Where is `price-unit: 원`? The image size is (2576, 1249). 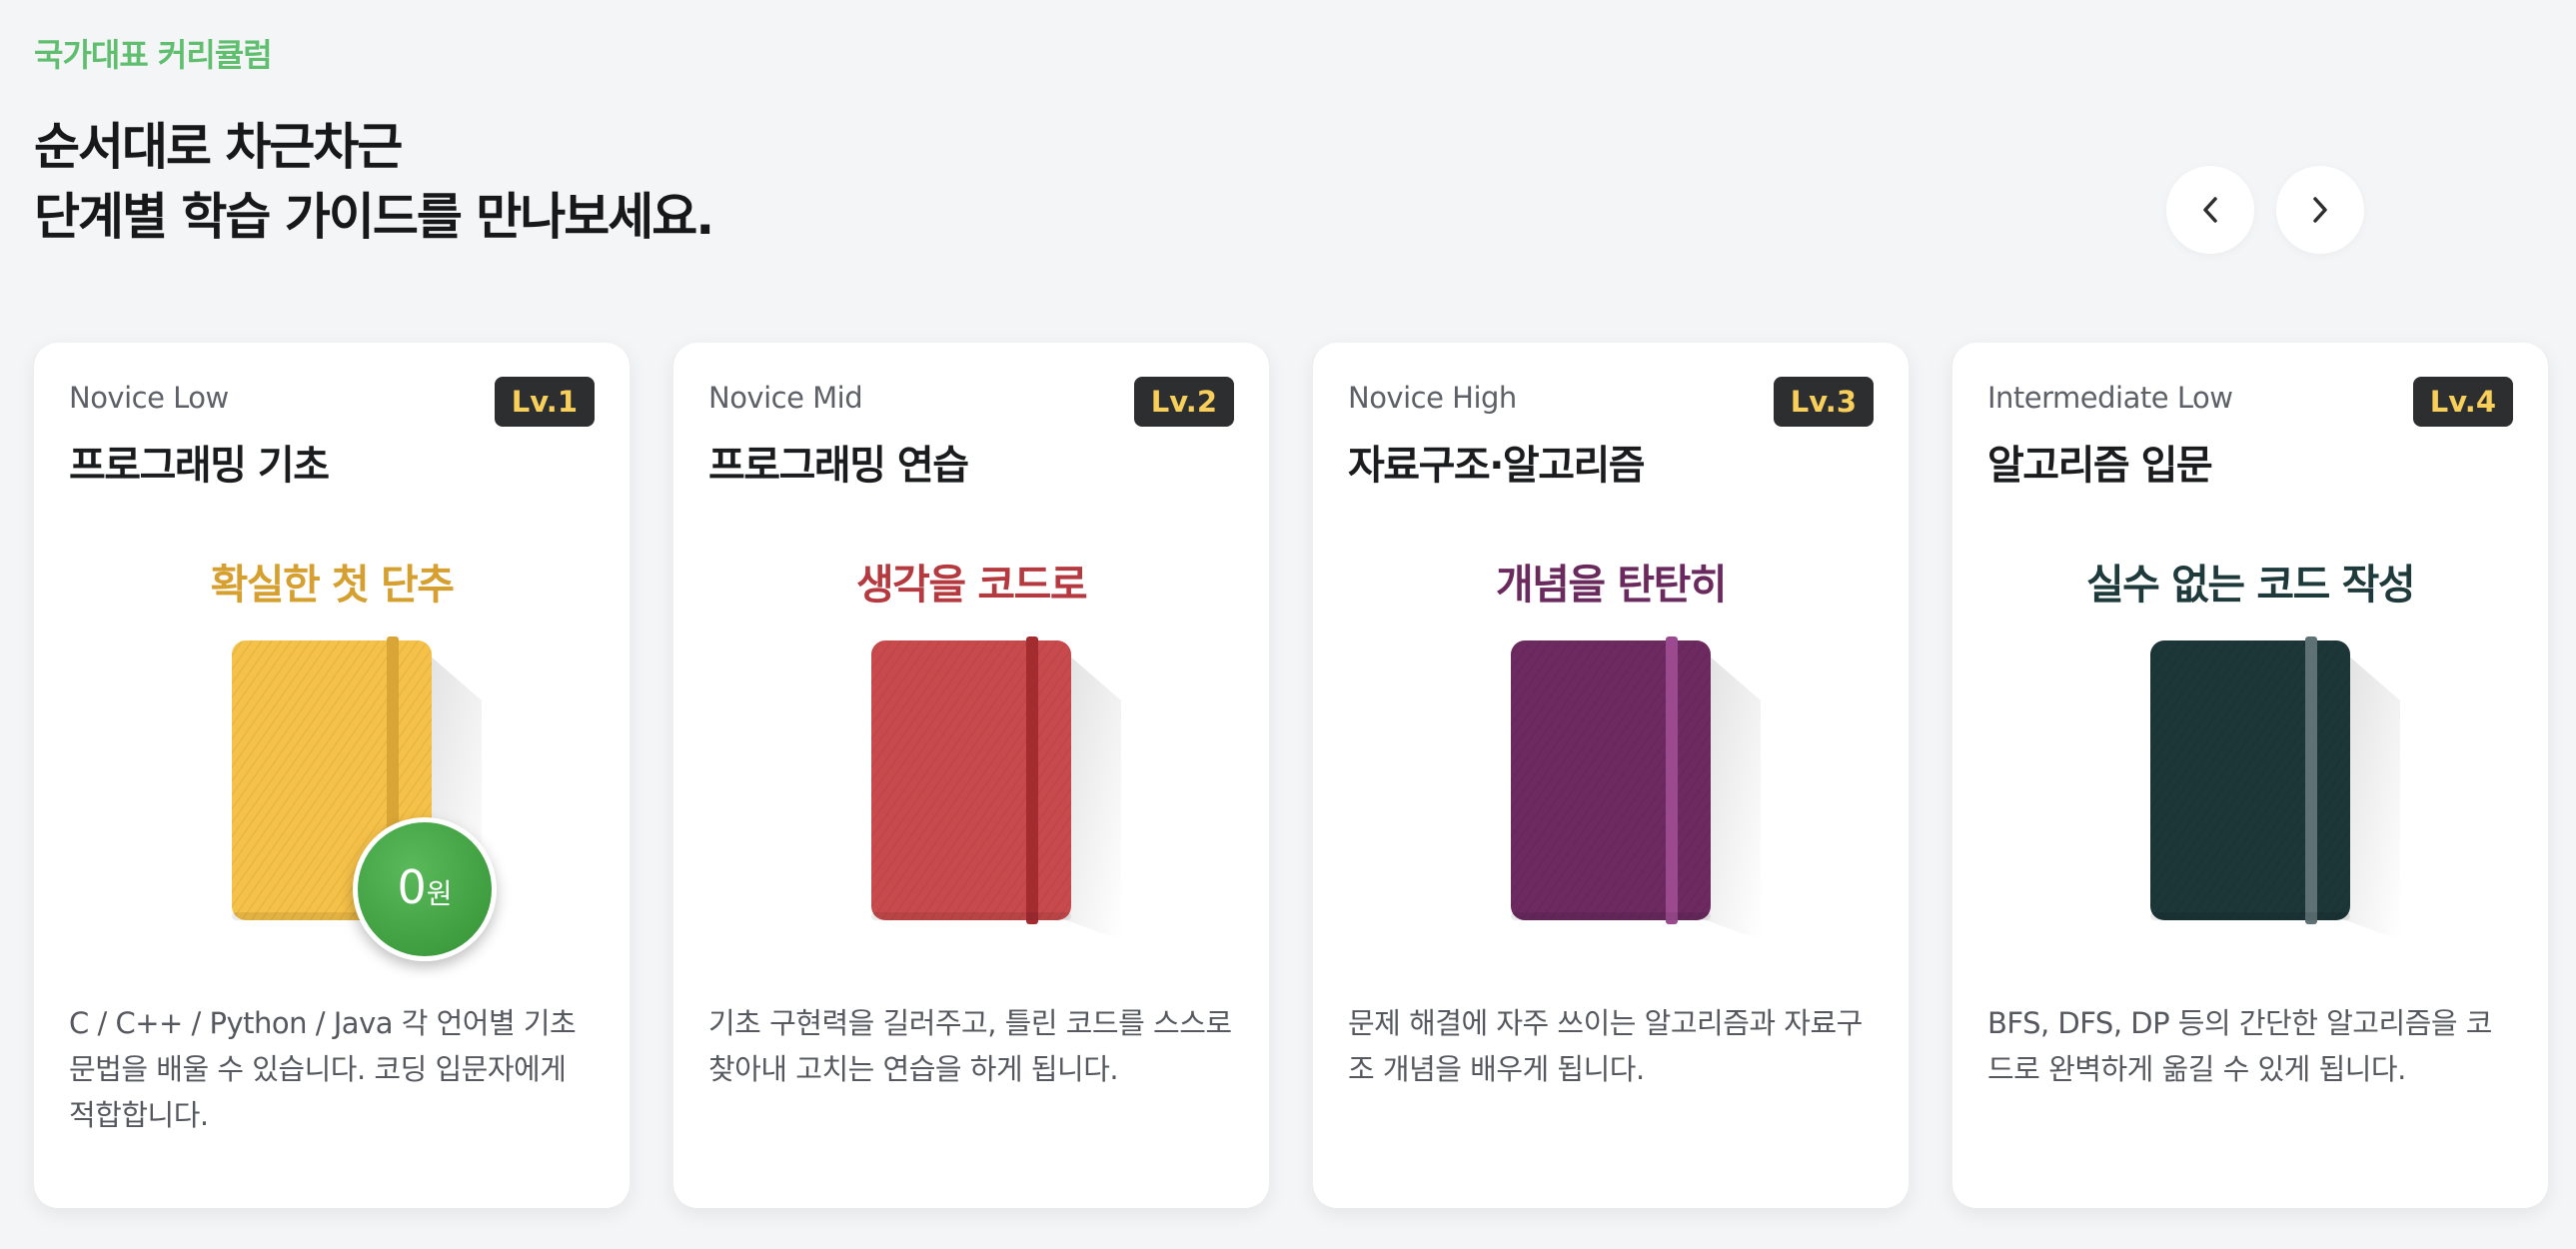
price-unit: 원 is located at coordinates (439, 893).